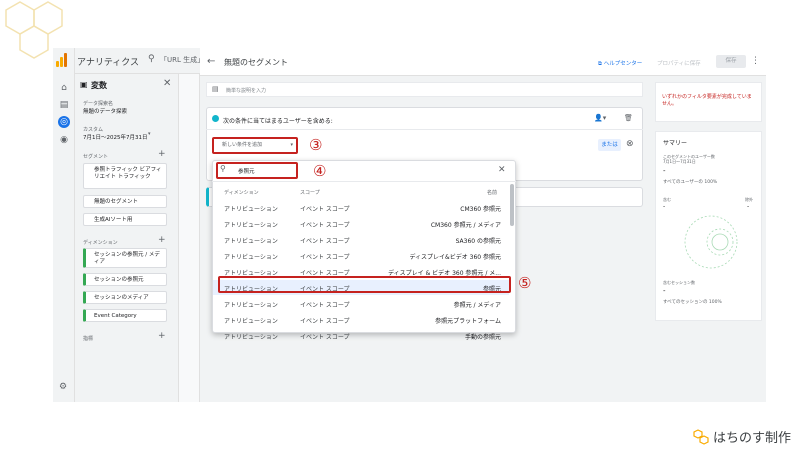  What do you see at coordinates (125, 315) in the screenshot?
I see `dimension-item: Event Category` at bounding box center [125, 315].